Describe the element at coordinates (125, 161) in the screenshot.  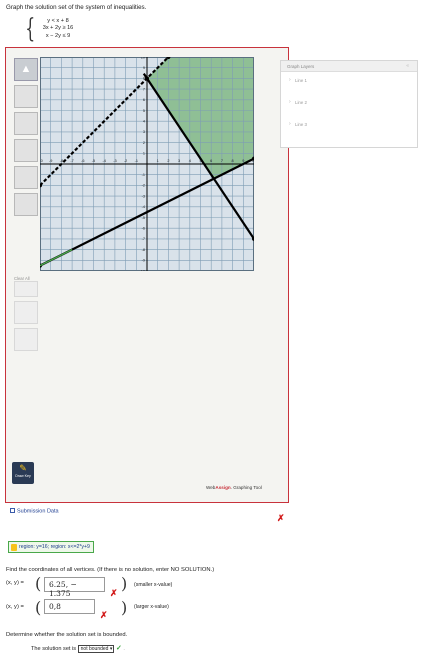
I see `x-tick-label: -2` at that location.